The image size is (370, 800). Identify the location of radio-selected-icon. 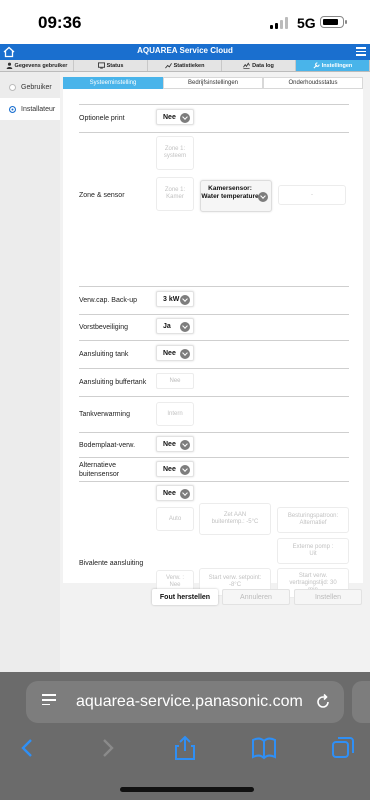
(12, 109).